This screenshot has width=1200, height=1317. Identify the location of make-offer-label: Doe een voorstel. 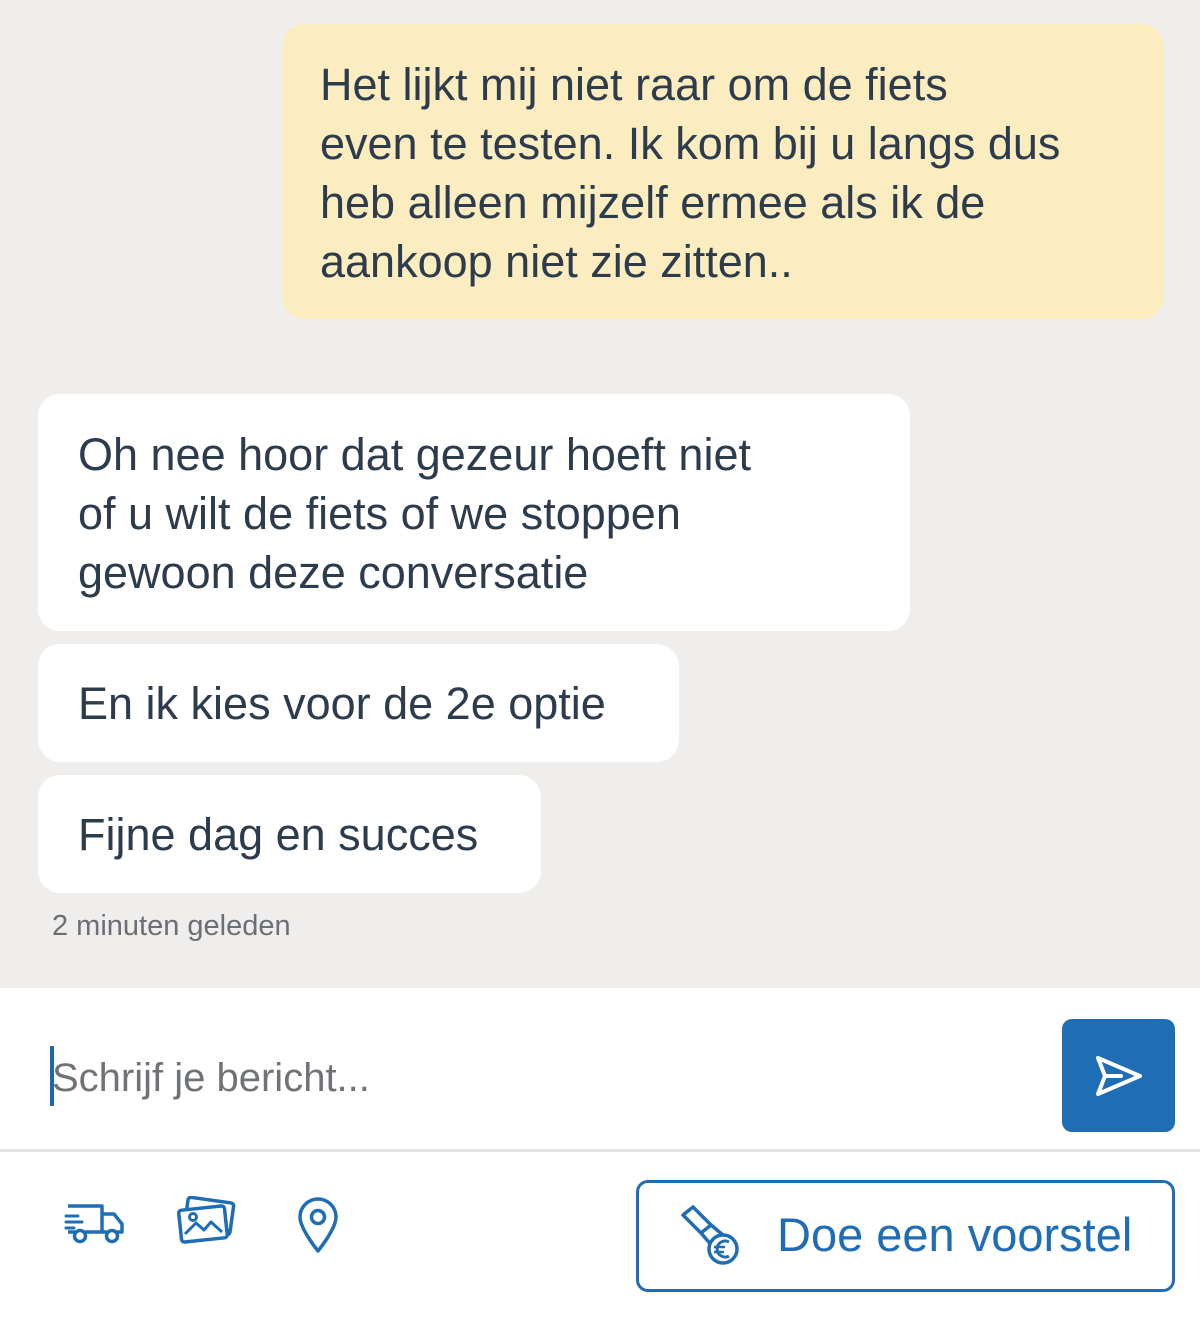
(955, 1234).